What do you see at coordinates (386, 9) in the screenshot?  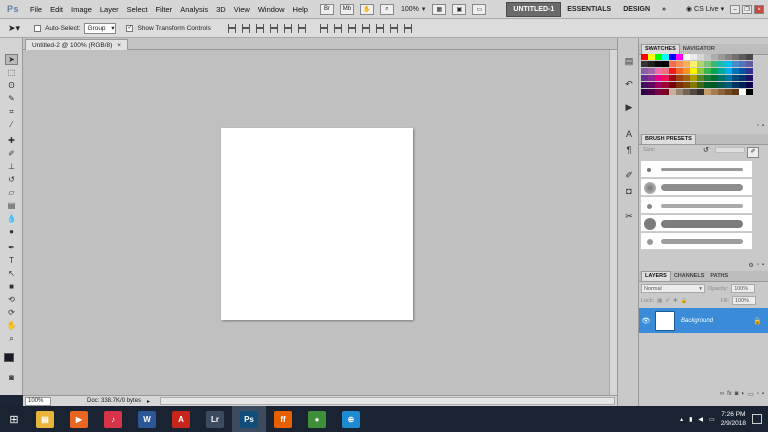 I see `zoom-tool-icon: ⌕` at bounding box center [386, 9].